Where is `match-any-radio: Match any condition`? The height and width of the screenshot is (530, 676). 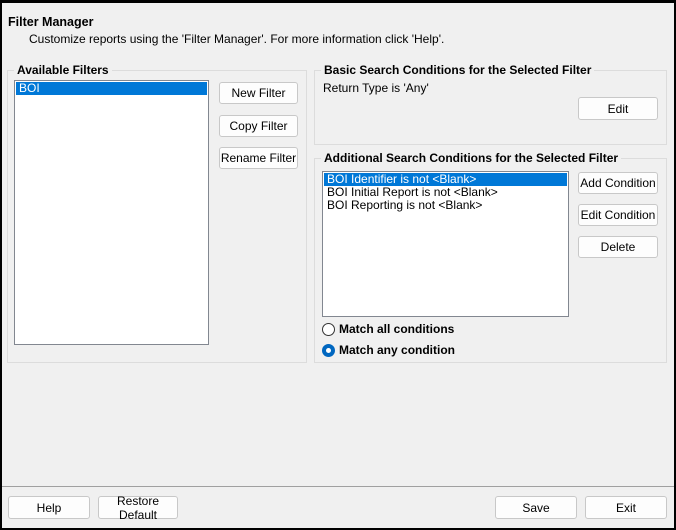 match-any-radio: Match any condition is located at coordinates (388, 350).